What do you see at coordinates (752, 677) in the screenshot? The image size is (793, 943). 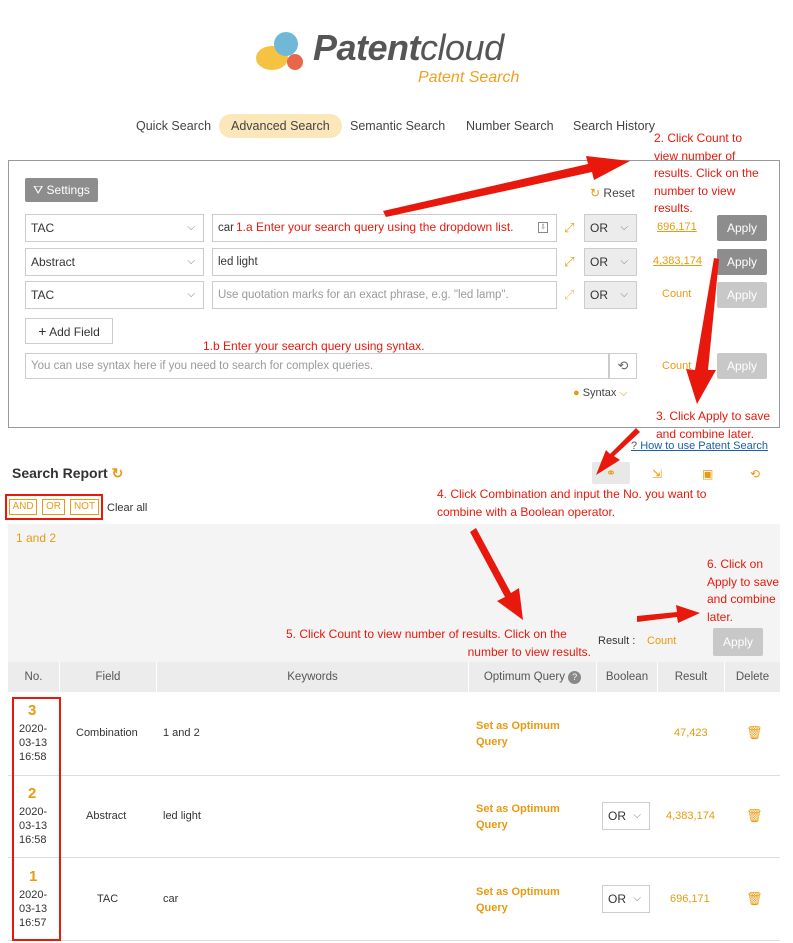 I see `col-delete: Delete` at bounding box center [752, 677].